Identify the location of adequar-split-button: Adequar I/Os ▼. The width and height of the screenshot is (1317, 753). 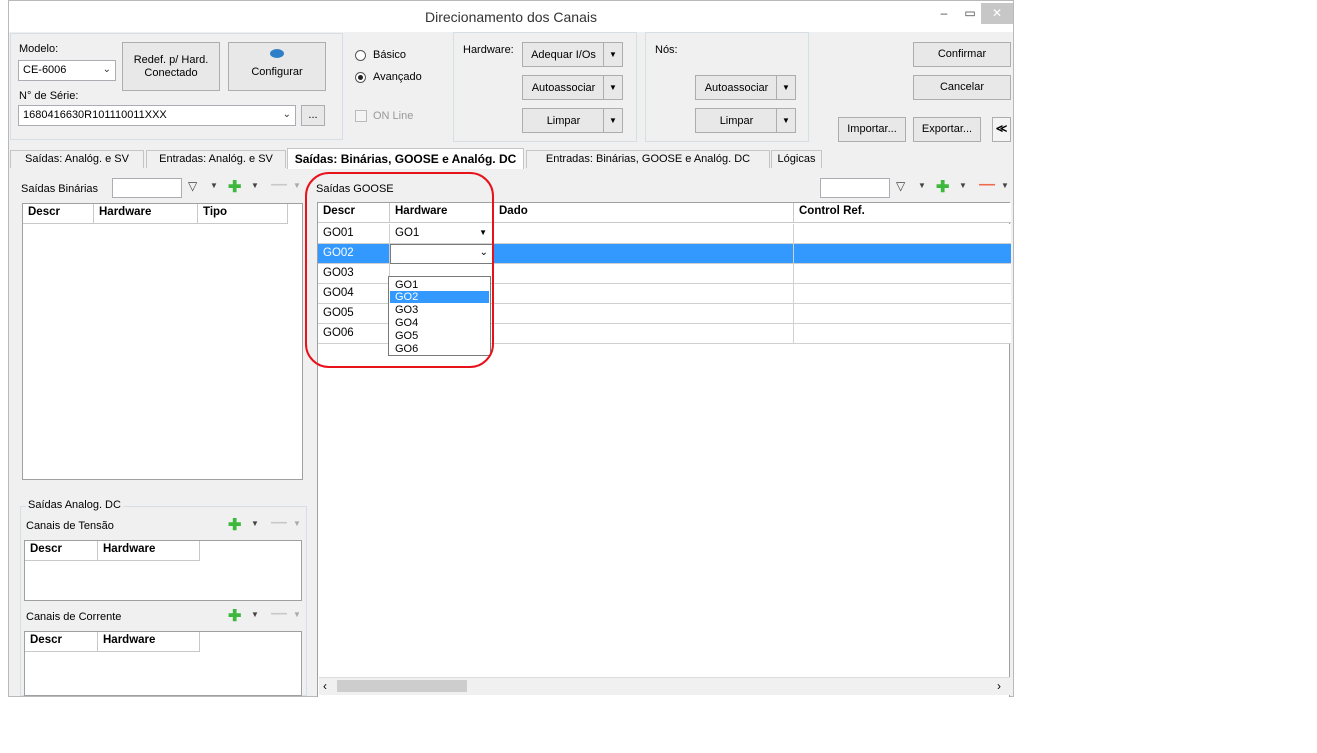
(572, 54).